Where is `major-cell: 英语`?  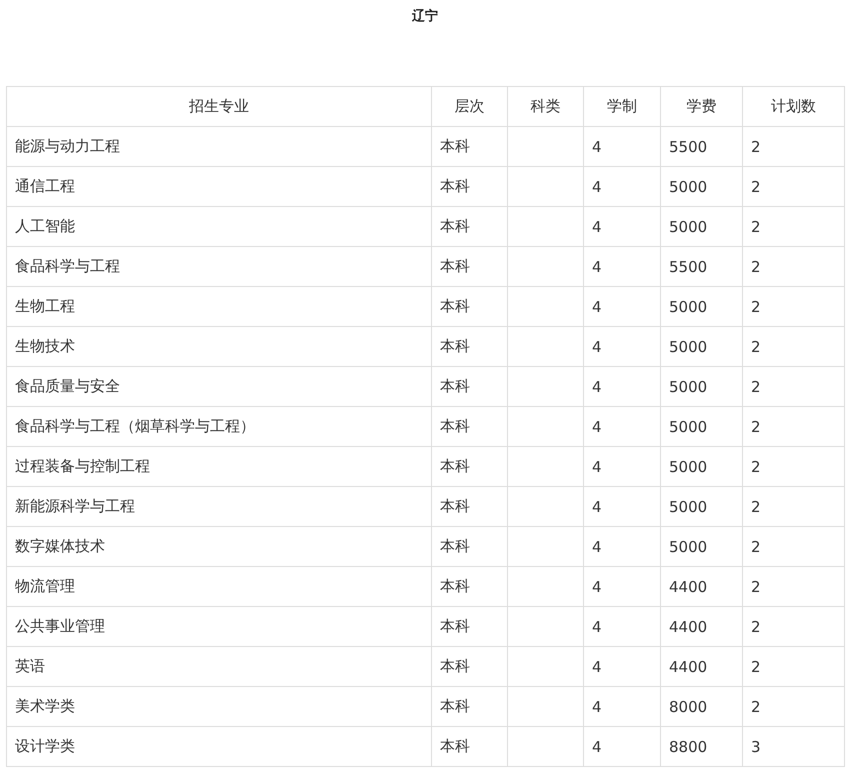
major-cell: 英语 is located at coordinates (219, 666).